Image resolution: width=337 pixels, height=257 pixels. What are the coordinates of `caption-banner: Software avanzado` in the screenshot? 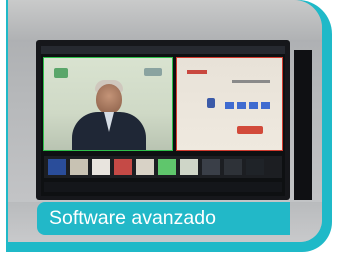 It's located at (163, 218).